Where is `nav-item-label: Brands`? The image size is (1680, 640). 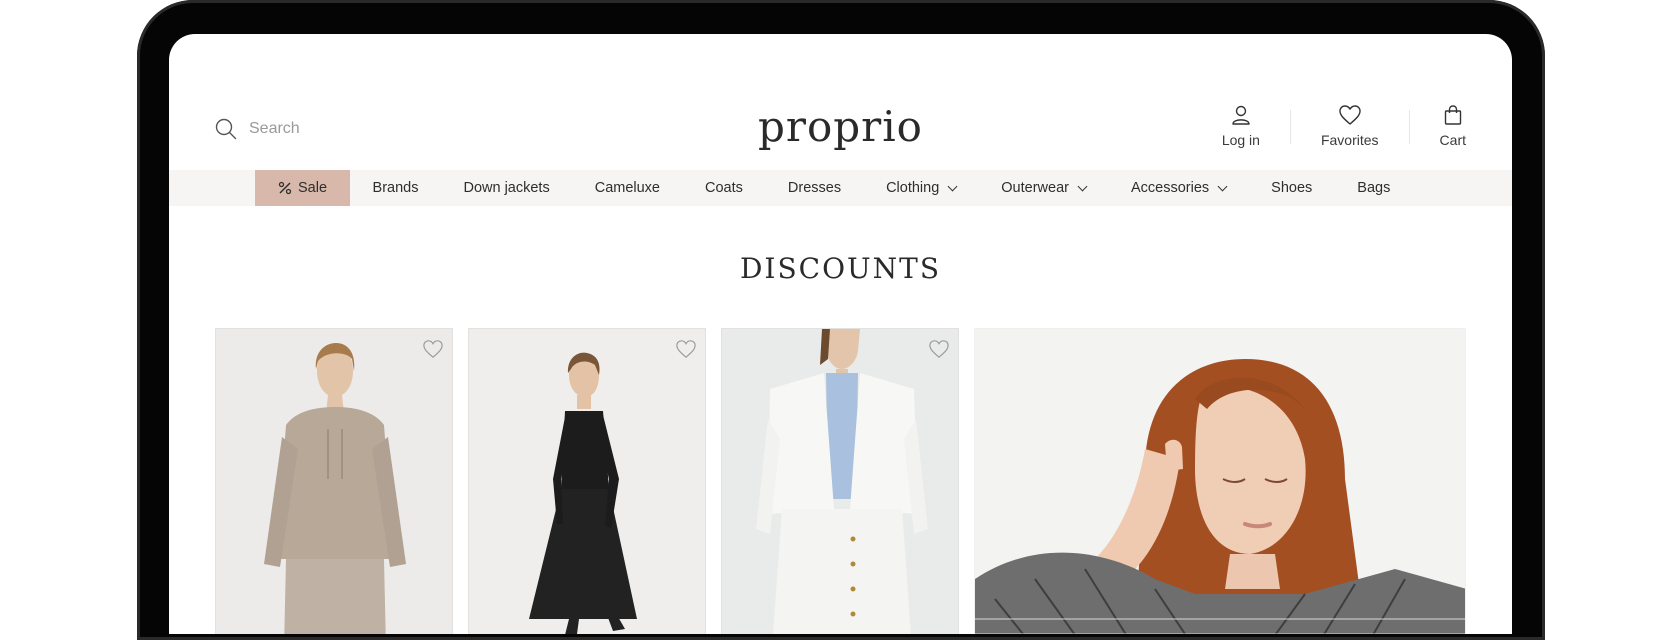
nav-item-label: Brands is located at coordinates (395, 188).